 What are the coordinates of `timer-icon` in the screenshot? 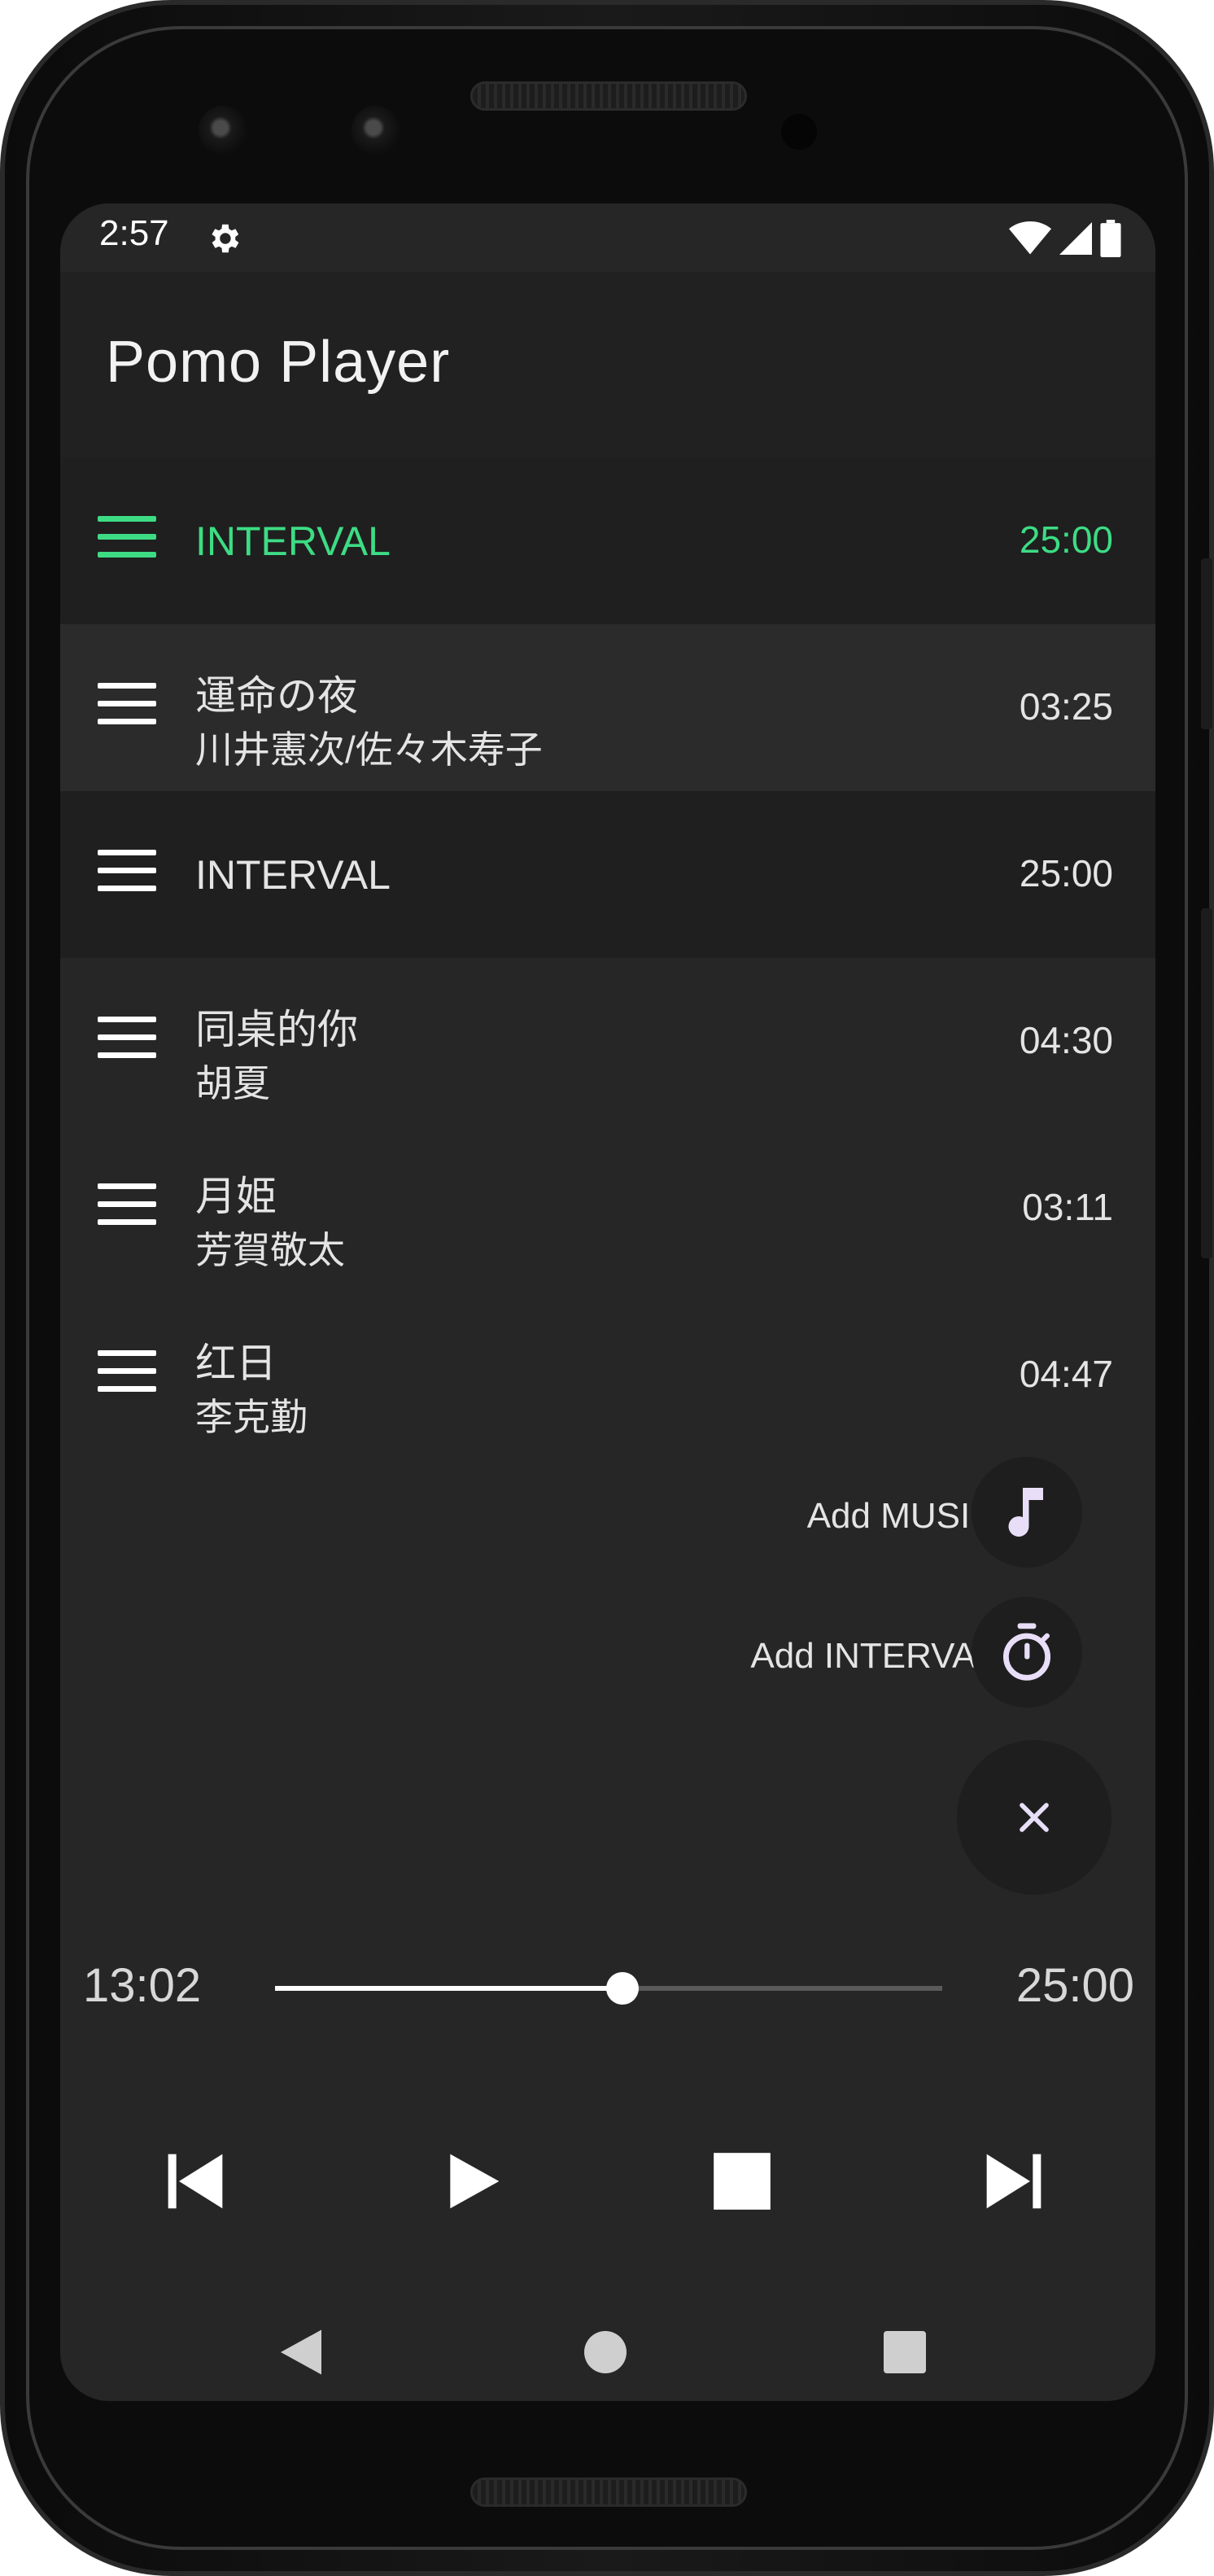 It's located at (1026, 1652).